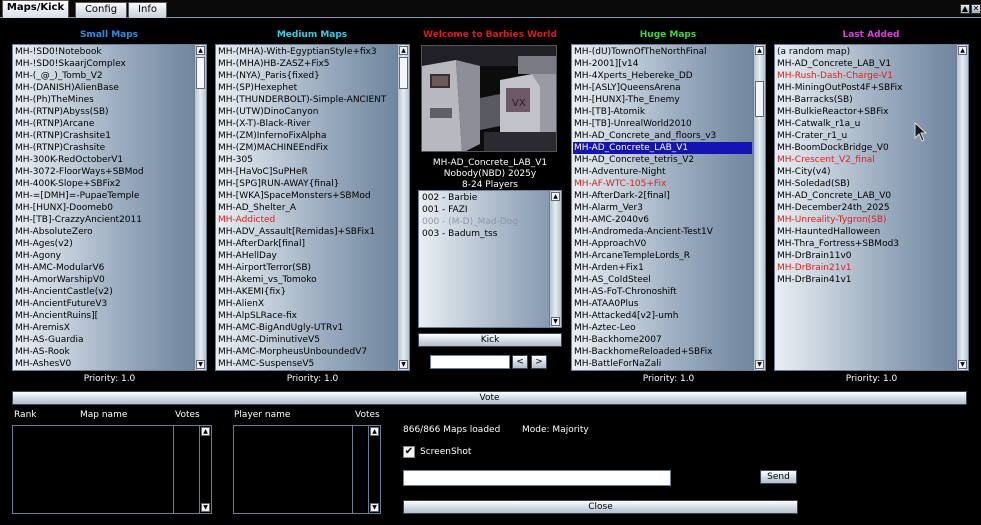 The height and width of the screenshot is (525, 981). Describe the element at coordinates (103, 340) in the screenshot. I see `map-list-item: MH-AS-Guardia` at that location.